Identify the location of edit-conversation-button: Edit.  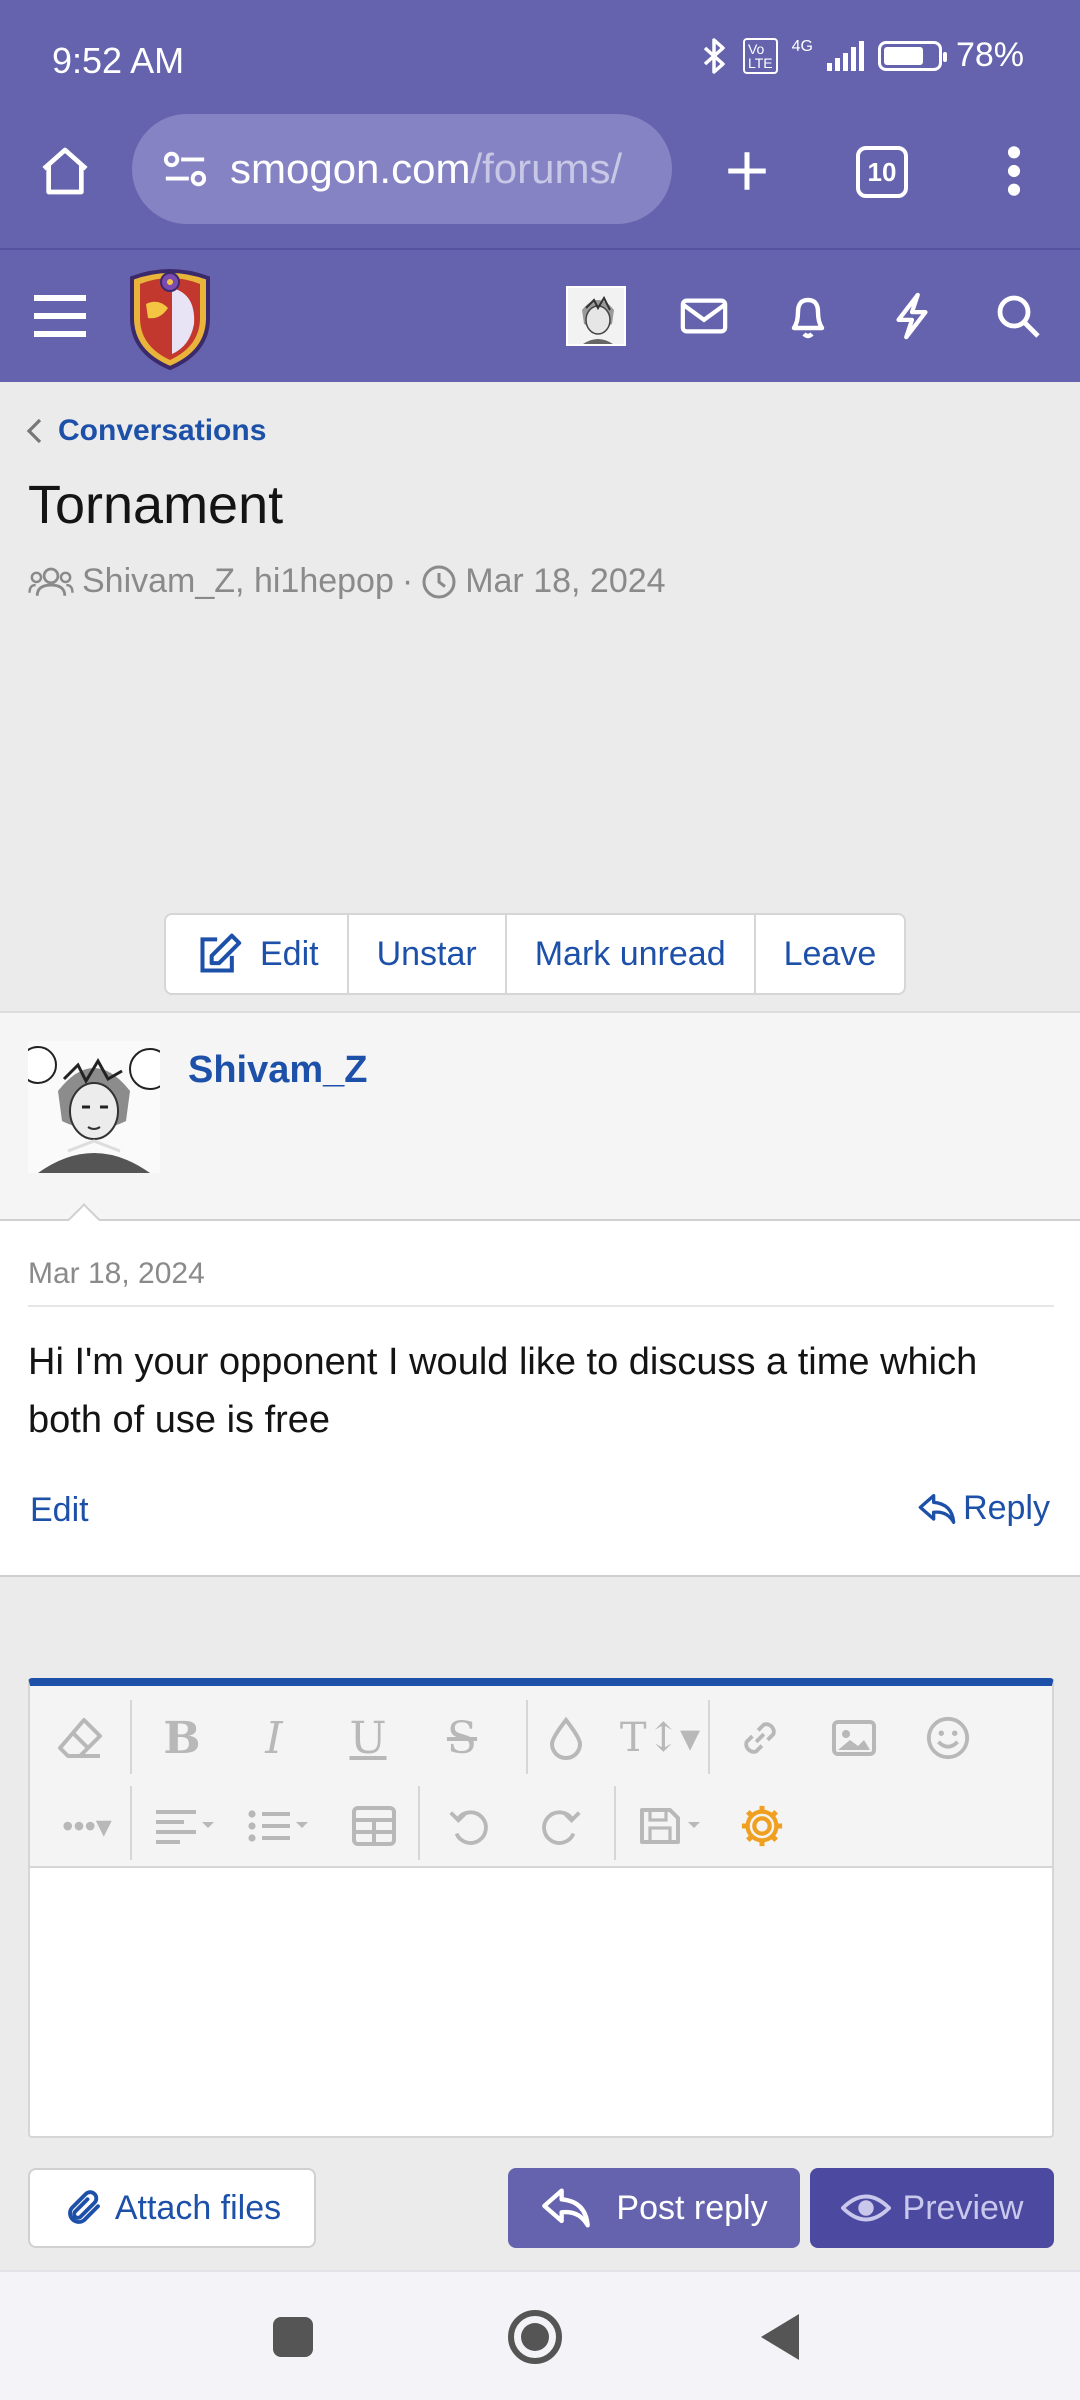
(257, 954).